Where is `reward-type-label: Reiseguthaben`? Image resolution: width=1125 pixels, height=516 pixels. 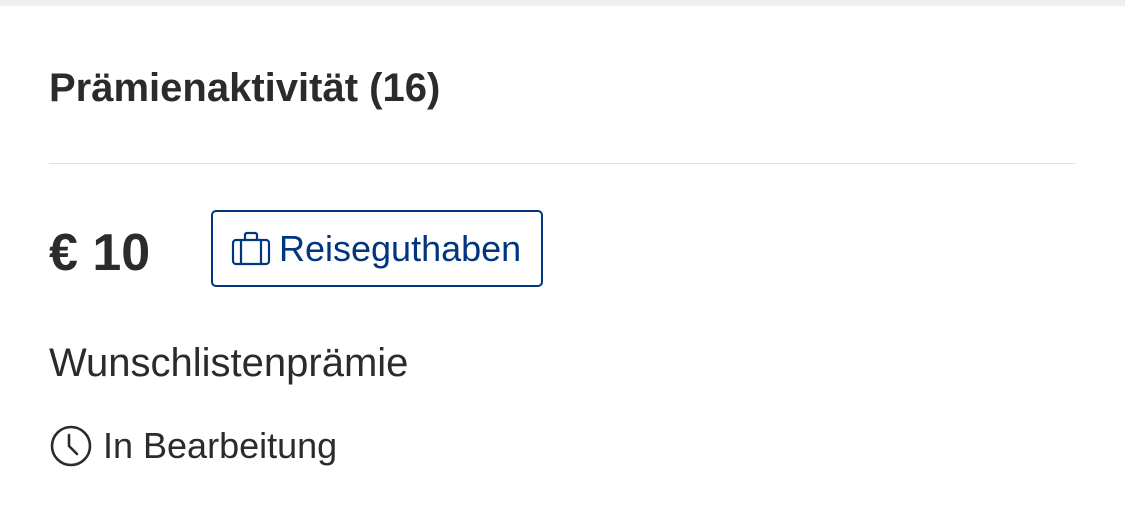 reward-type-label: Reiseguthaben is located at coordinates (400, 248).